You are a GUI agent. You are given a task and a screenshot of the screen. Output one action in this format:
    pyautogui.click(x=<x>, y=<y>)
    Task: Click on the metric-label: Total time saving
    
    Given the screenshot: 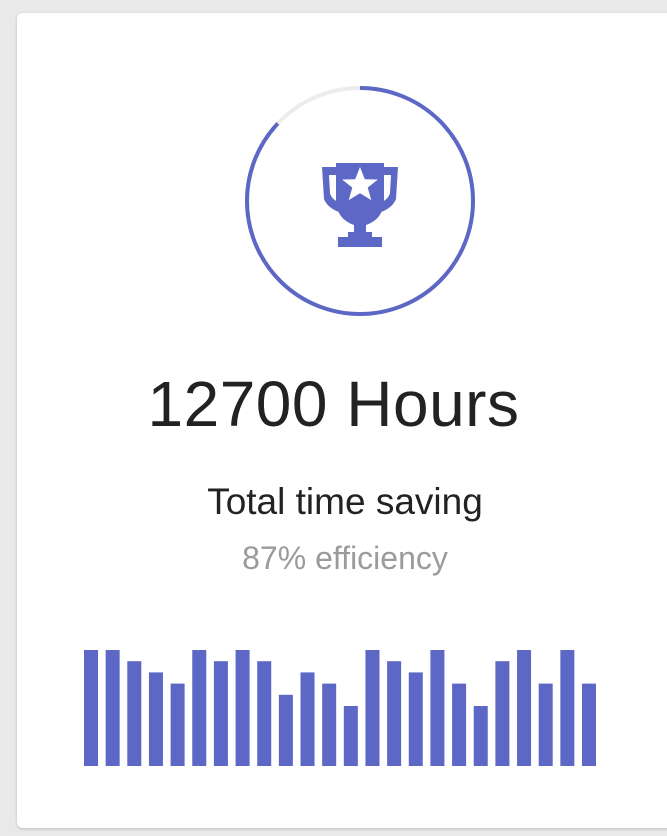 What is the action you would take?
    pyautogui.click(x=345, y=501)
    